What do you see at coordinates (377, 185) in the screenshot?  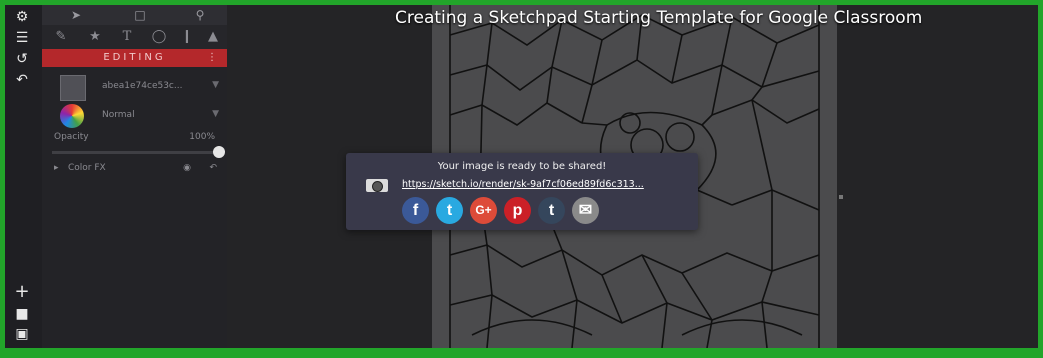 I see `link-icon` at bounding box center [377, 185].